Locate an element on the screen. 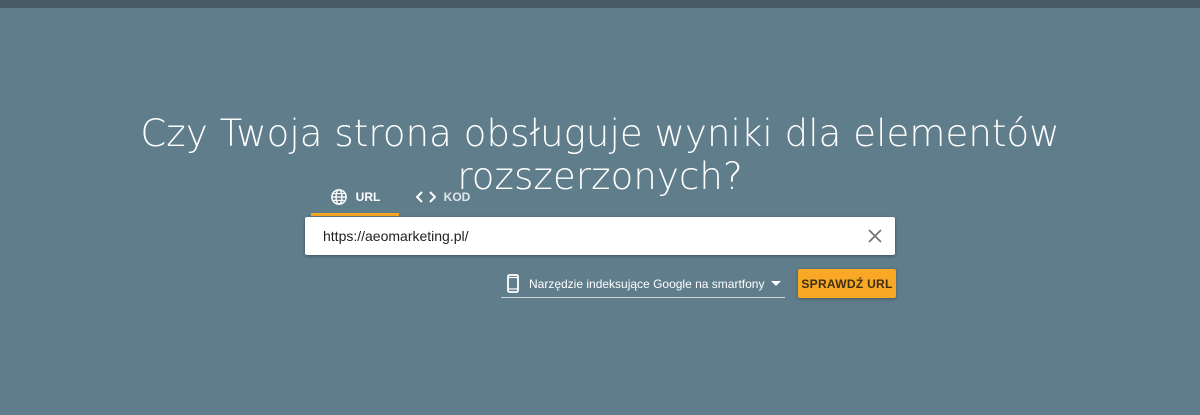 The height and width of the screenshot is (415, 1200). tab-url: URL is located at coordinates (355, 198).